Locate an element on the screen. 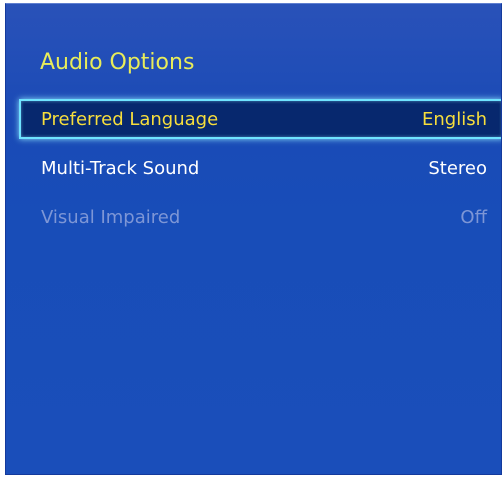 Image resolution: width=504 pixels, height=478 pixels. menu-item-visual-impaired: Visual Impaired Off is located at coordinates (260, 217).